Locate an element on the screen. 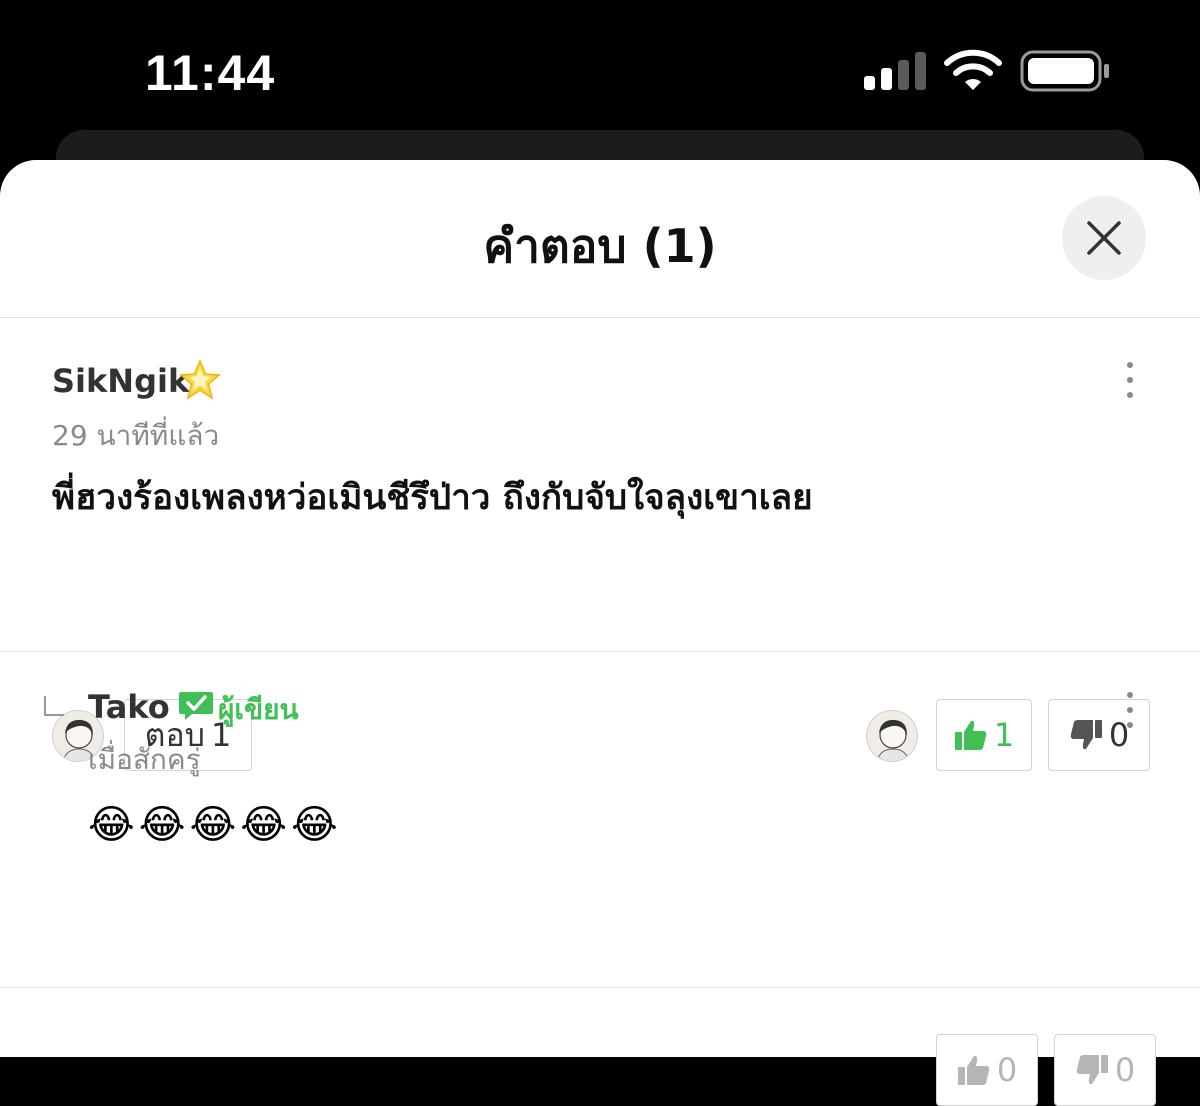  comment-username: SikNgik is located at coordinates (120, 381).